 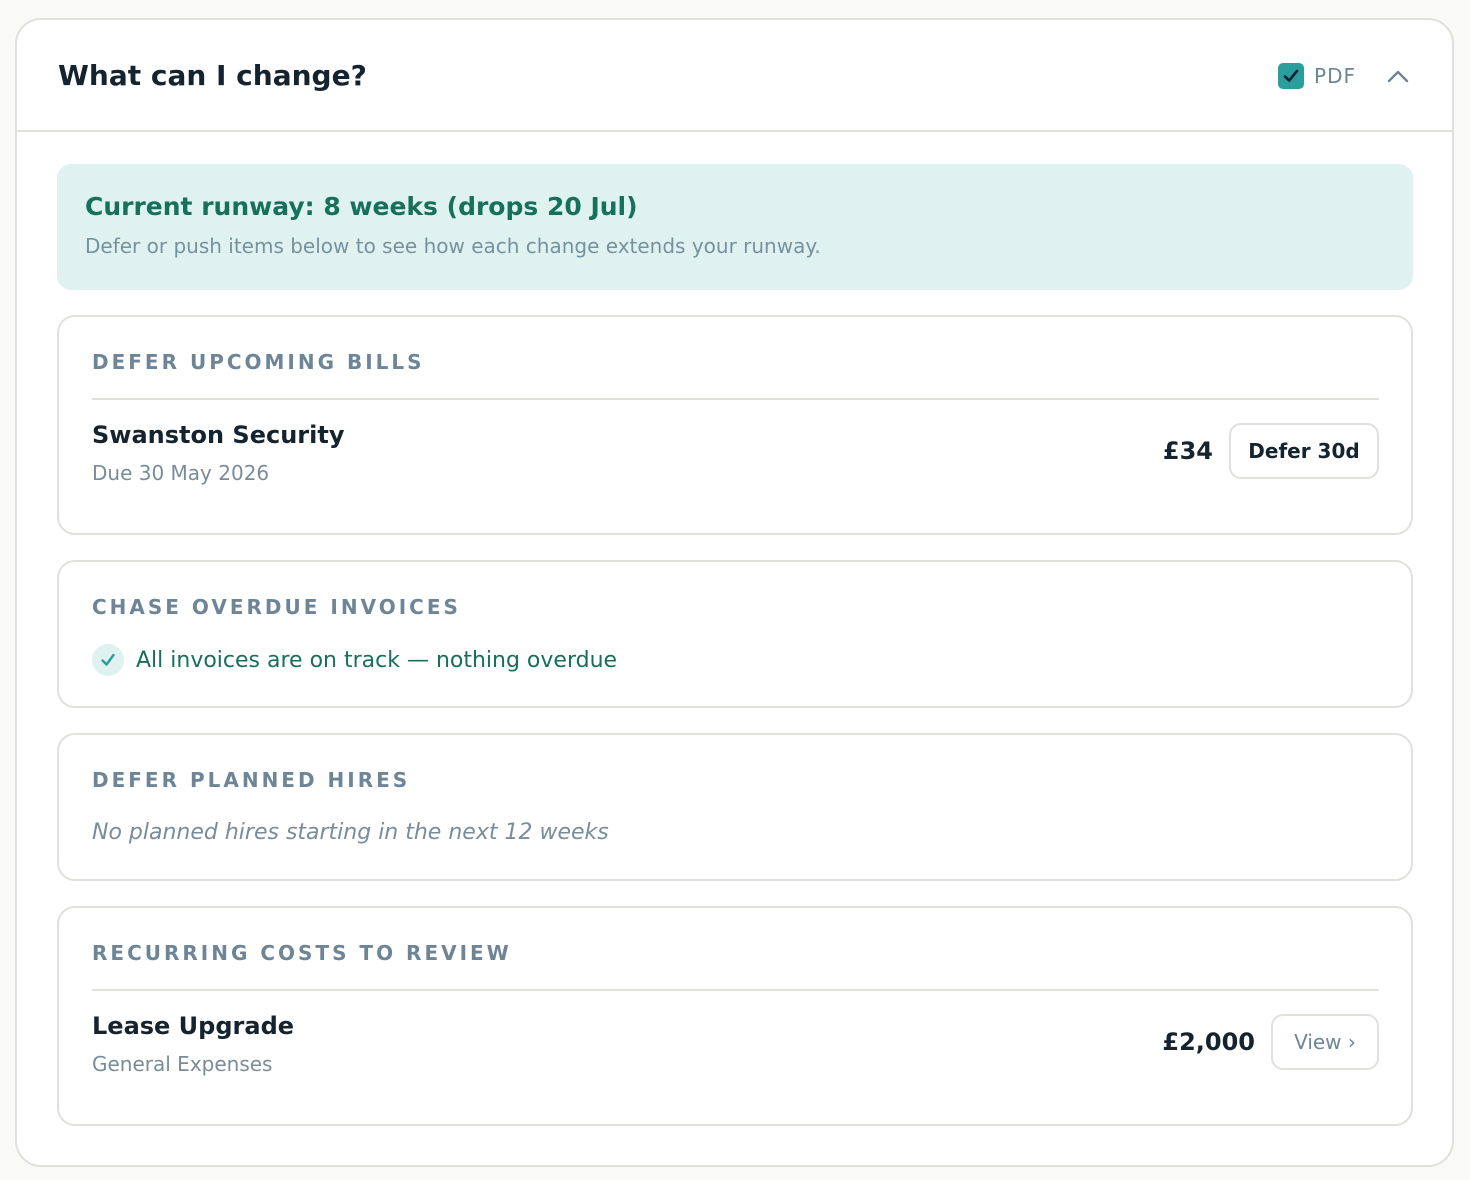 I want to click on view-button: View ›, so click(x=1325, y=1042).